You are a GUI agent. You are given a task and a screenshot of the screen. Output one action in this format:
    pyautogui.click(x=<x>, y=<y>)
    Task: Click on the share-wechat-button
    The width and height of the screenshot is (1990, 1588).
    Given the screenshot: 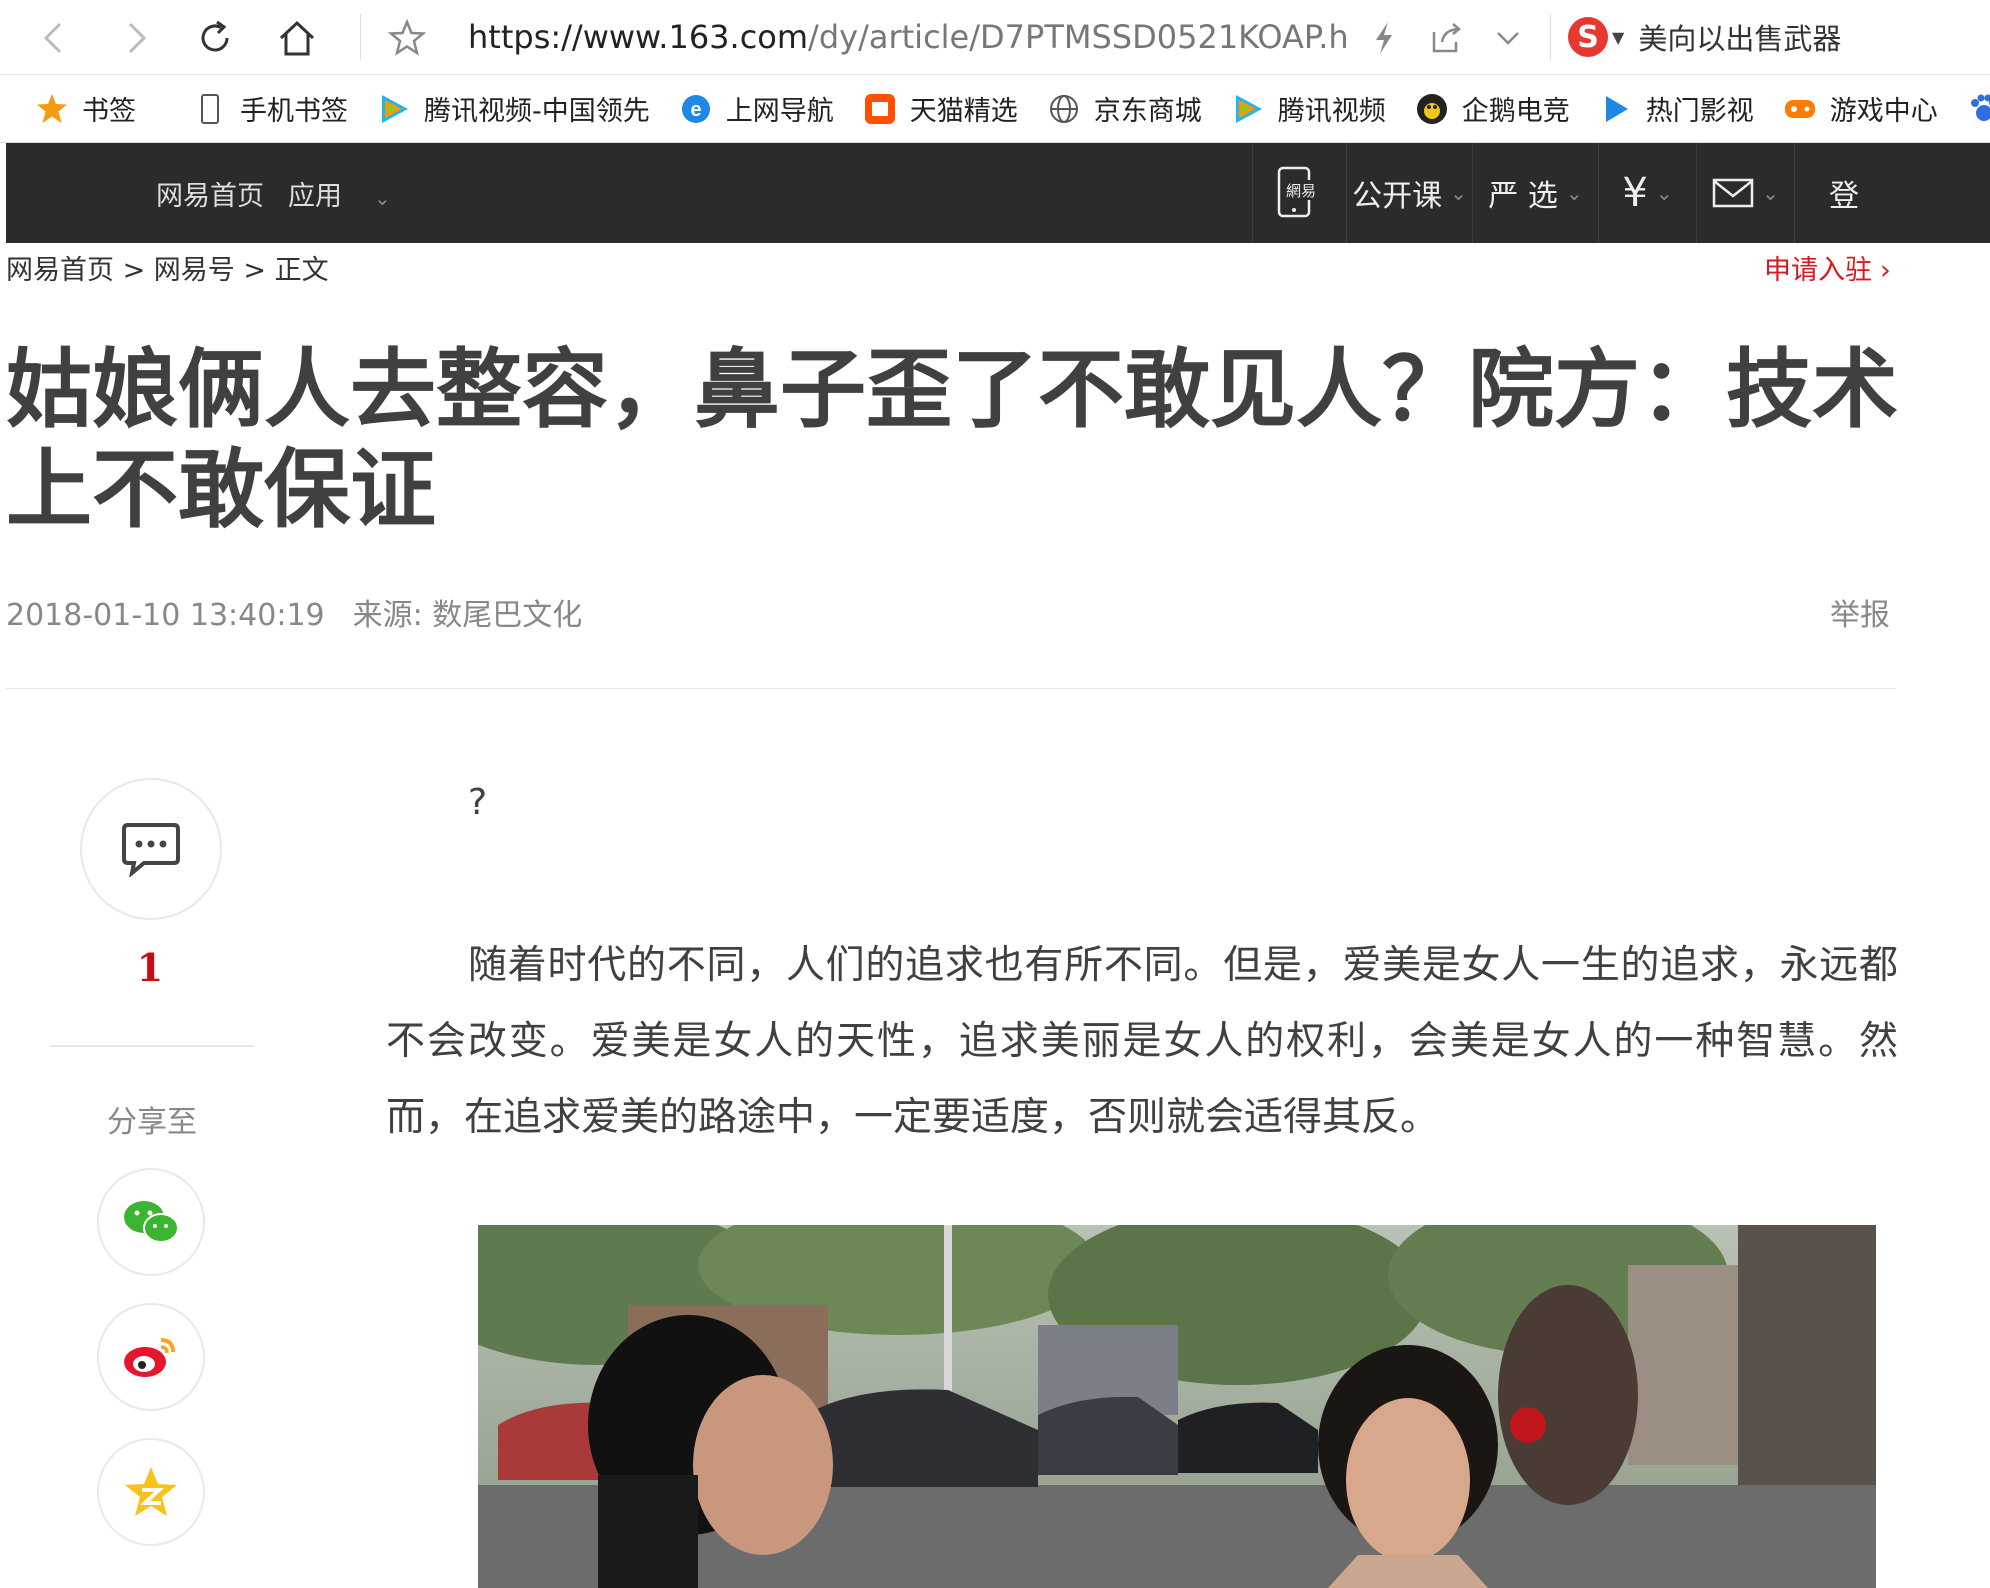 What is the action you would take?
    pyautogui.click(x=151, y=1222)
    